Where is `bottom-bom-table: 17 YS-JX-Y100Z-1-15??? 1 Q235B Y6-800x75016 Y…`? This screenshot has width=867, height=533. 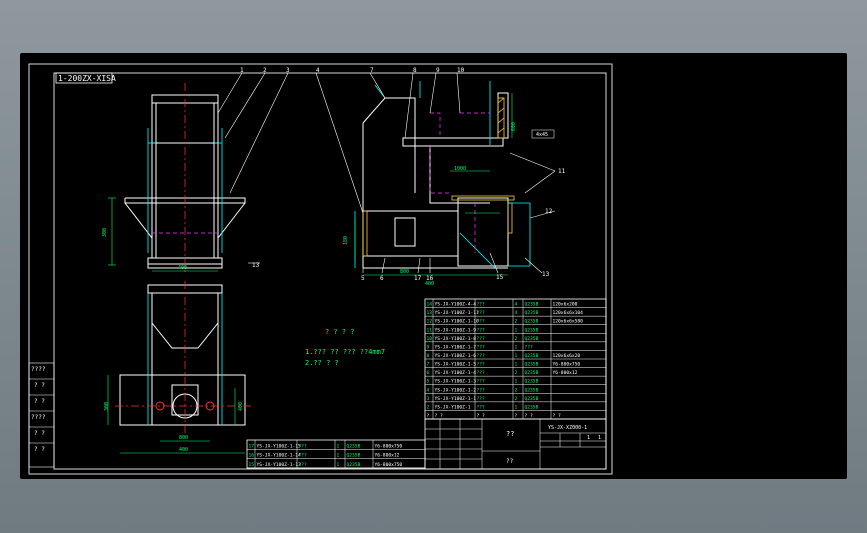
bottom-bom-table: 17 YS-JX-Y100Z-1-15??? 1 Q235B Y6-800x75016 Y… is located at coordinates (336, 454).